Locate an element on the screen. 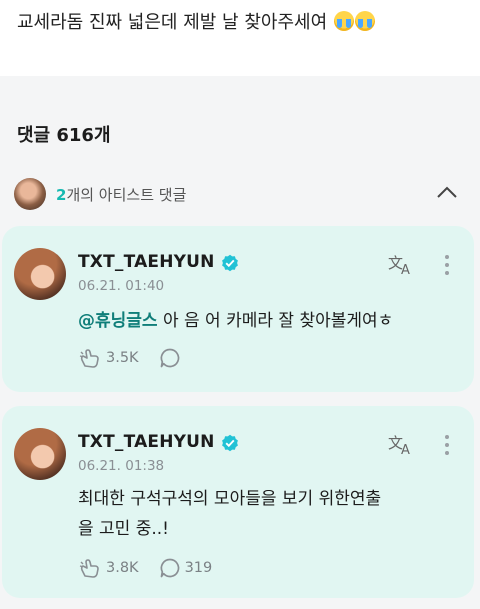 This screenshot has height=609, width=480. comment-body: @휴닝글스 아 음 어 카메라 잘 찾아볼게여ㅎ is located at coordinates (235, 321).